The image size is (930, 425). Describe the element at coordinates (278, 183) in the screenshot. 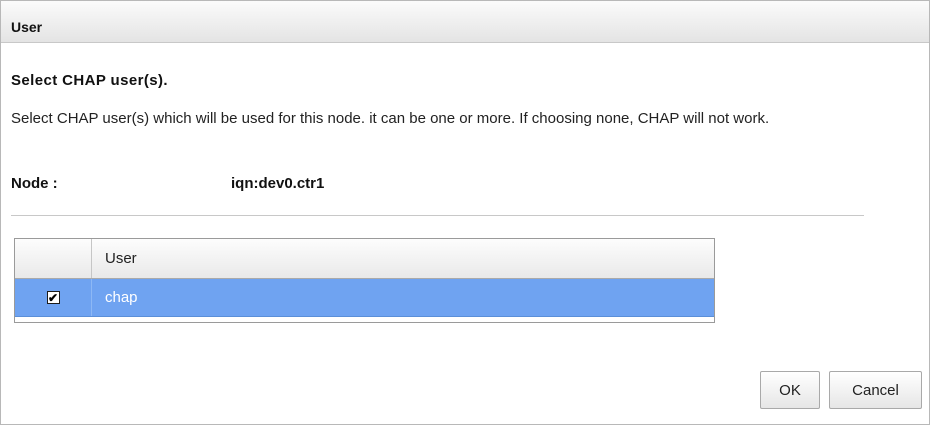

I see `node-value: iqn:dev0.ctr1` at that location.